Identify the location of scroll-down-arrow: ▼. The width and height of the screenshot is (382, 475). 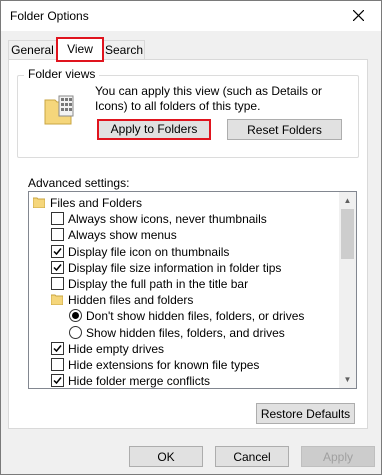
(347, 379).